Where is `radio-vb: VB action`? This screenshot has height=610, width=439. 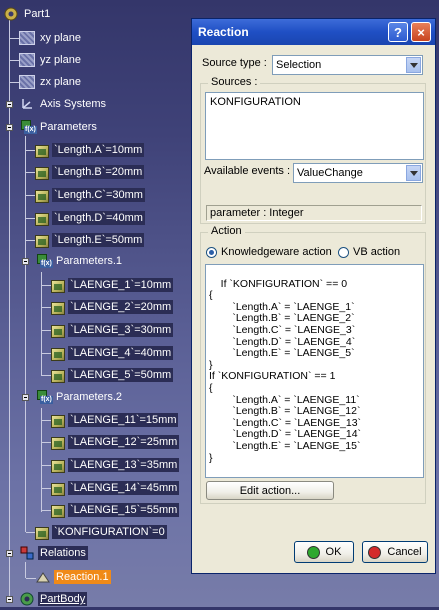 radio-vb: VB action is located at coordinates (369, 252).